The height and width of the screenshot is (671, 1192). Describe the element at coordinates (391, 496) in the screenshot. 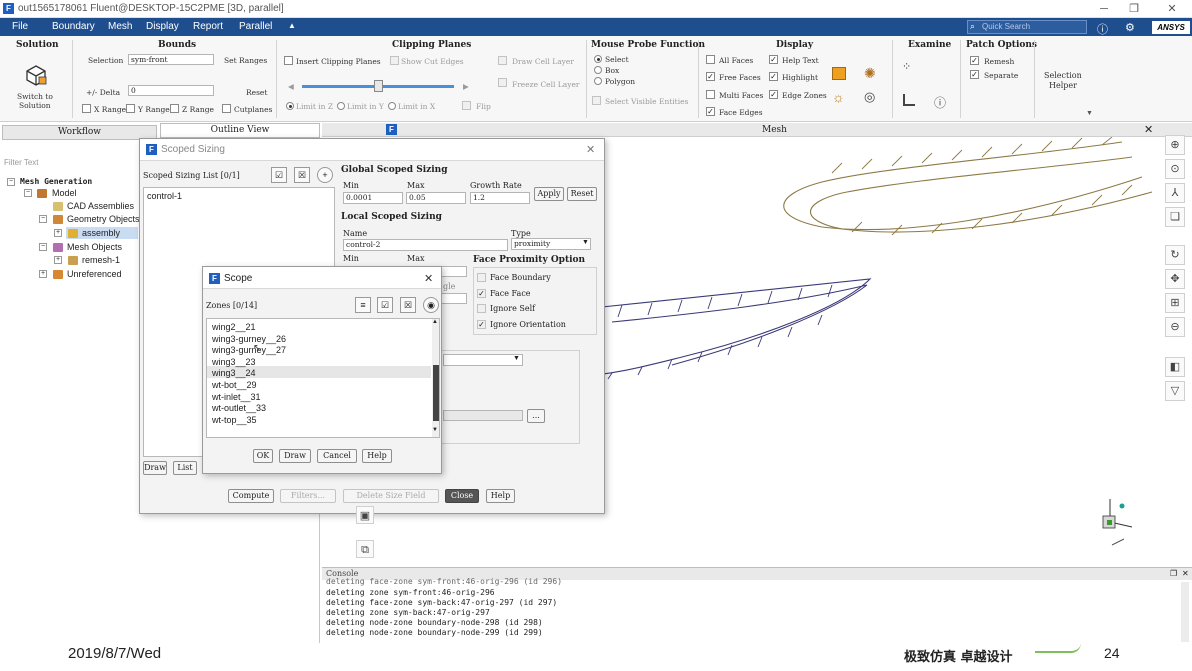

I see `delete-size-field-button: Delete Size Field` at that location.